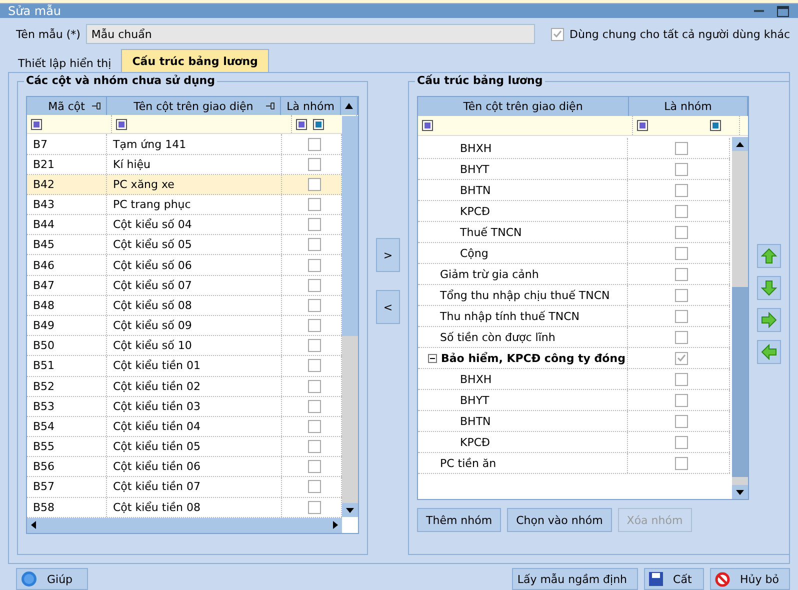 This screenshot has height=590, width=798. I want to click on table-row: B44 Cột kiểu số 04, so click(184, 225).